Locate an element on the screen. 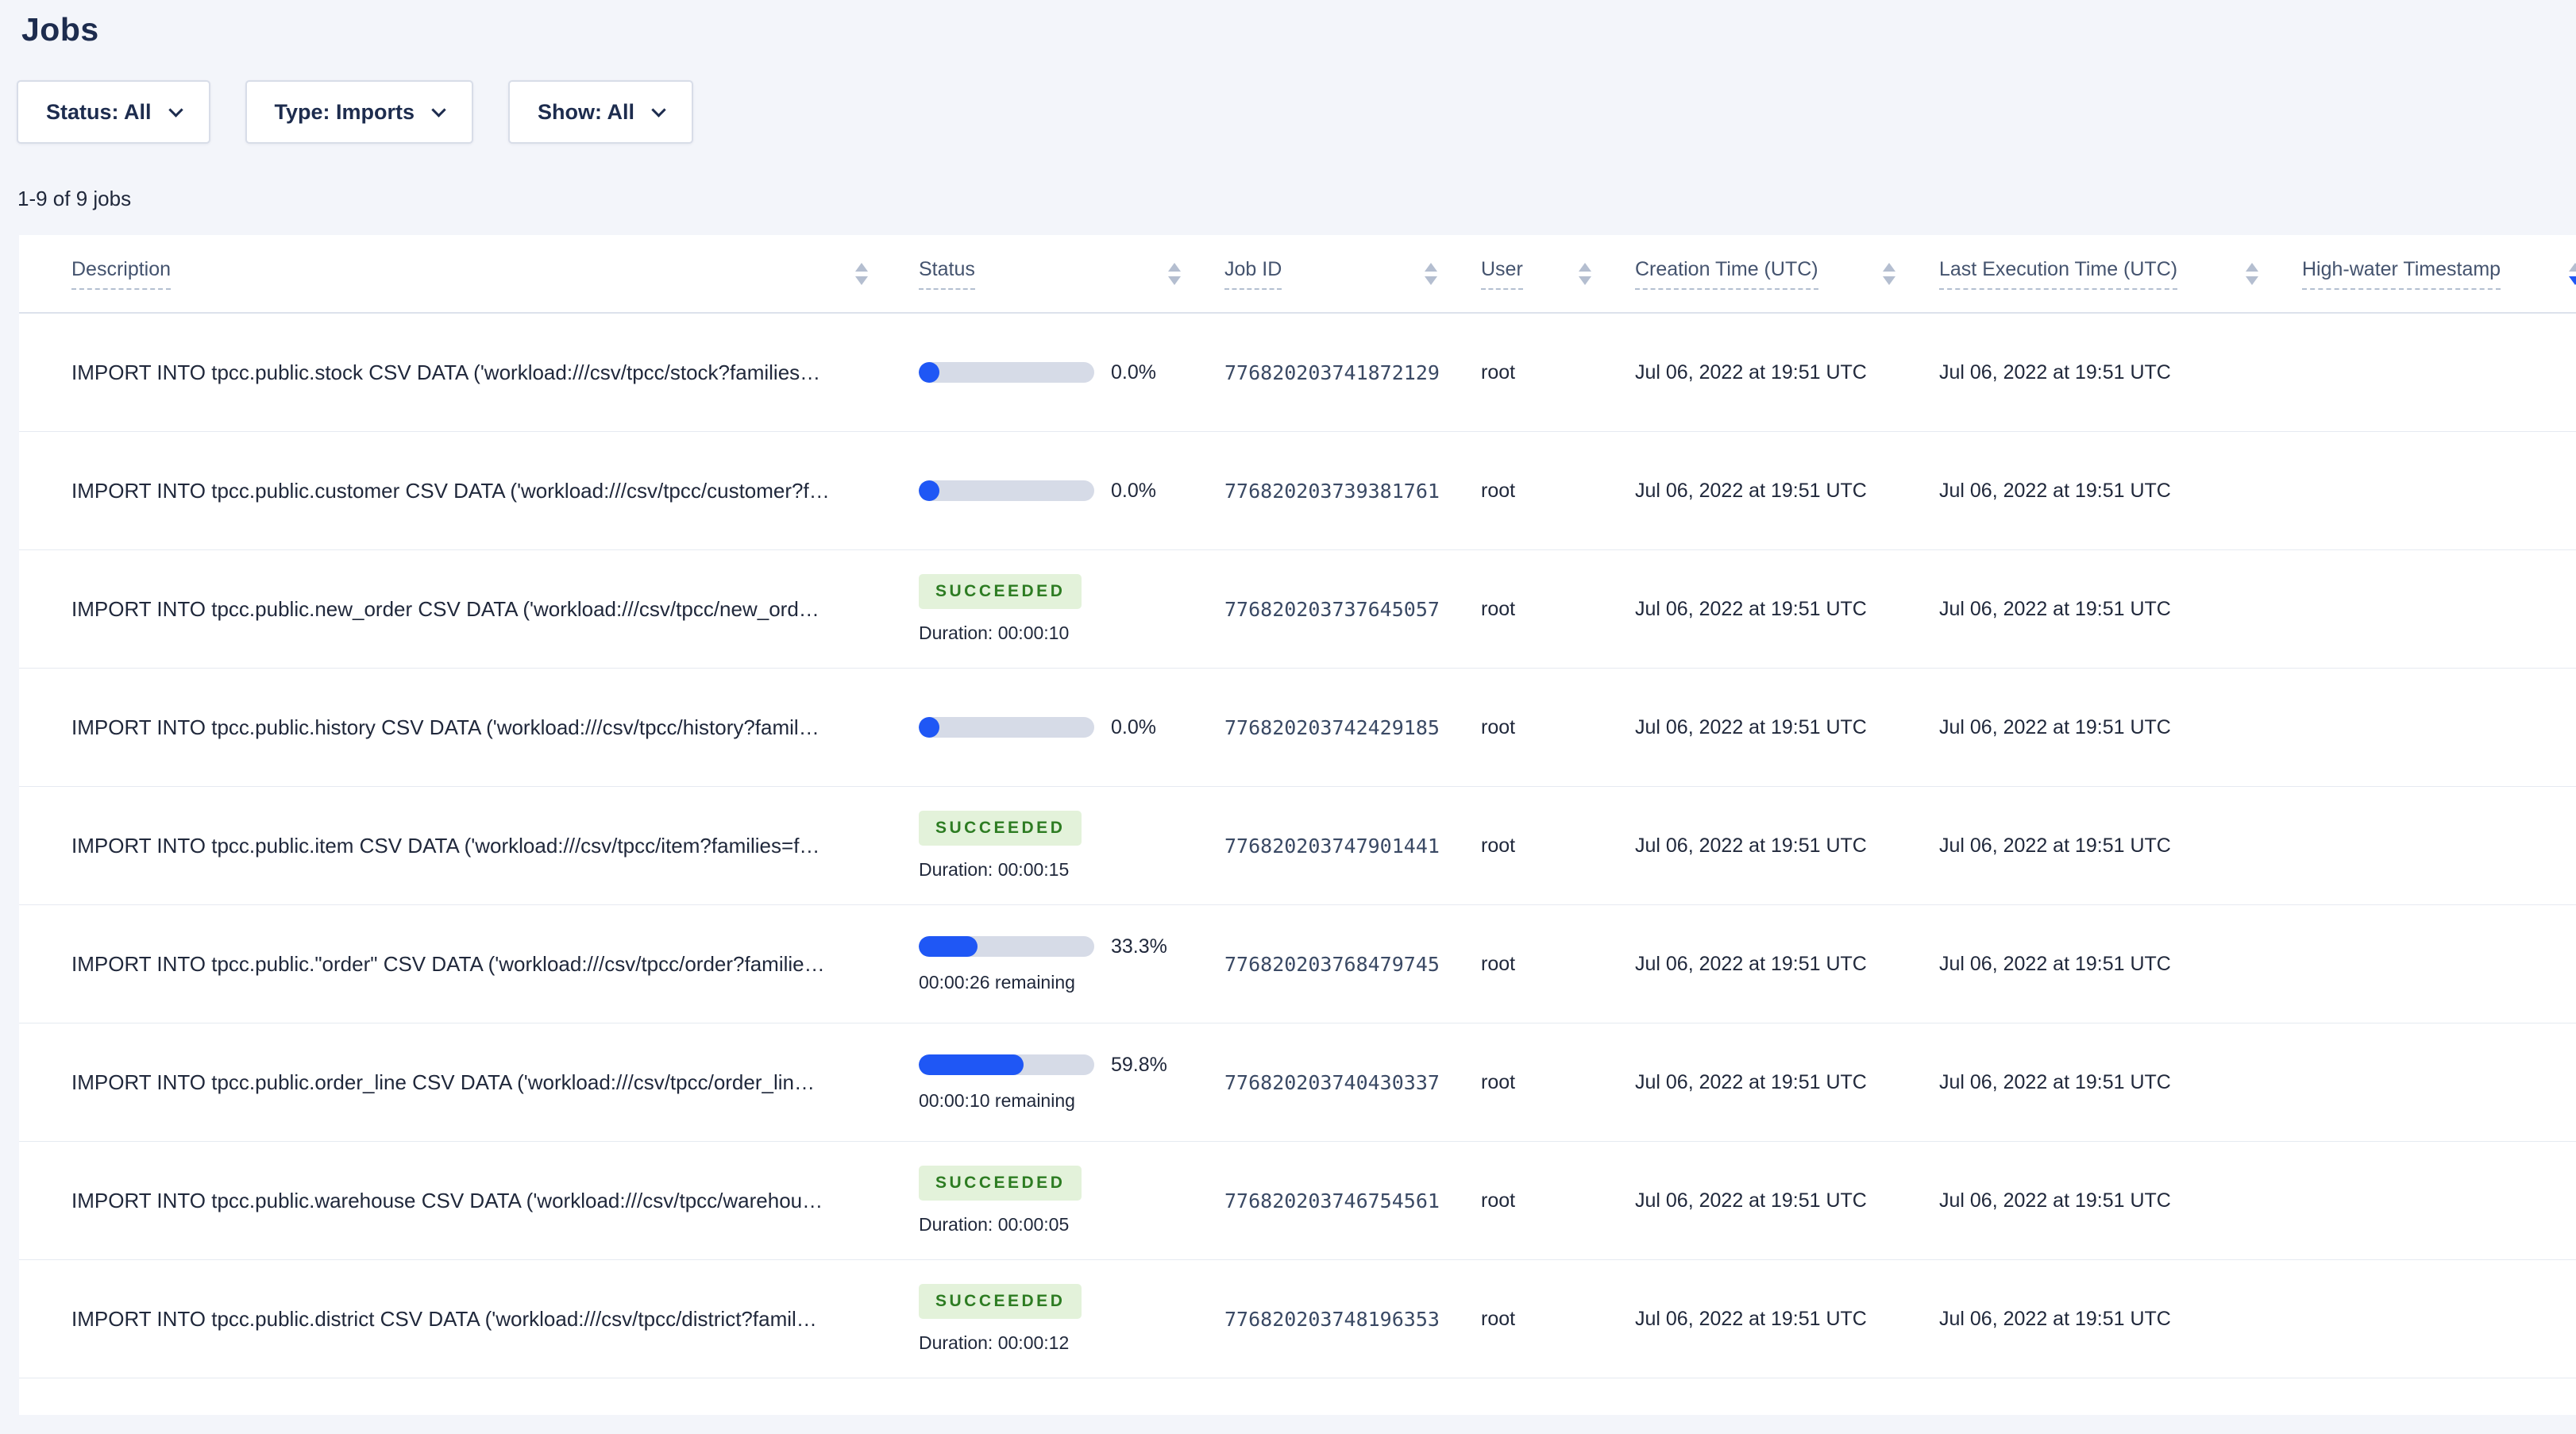 Image resolution: width=2576 pixels, height=1434 pixels. job-id-cell: 776820203737645057 is located at coordinates (1332, 609).